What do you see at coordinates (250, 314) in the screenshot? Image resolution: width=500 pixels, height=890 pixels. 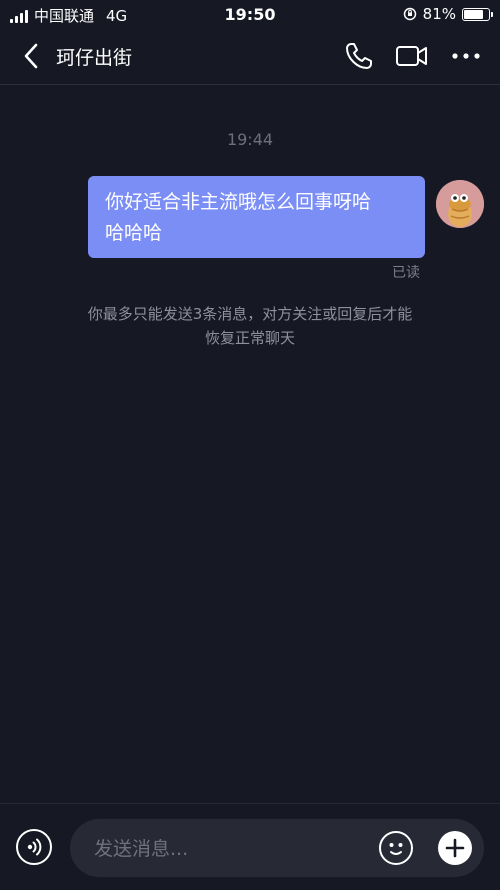 I see `notice-line1: 你最多只能发送3条消息，对方关注或回复后才能` at bounding box center [250, 314].